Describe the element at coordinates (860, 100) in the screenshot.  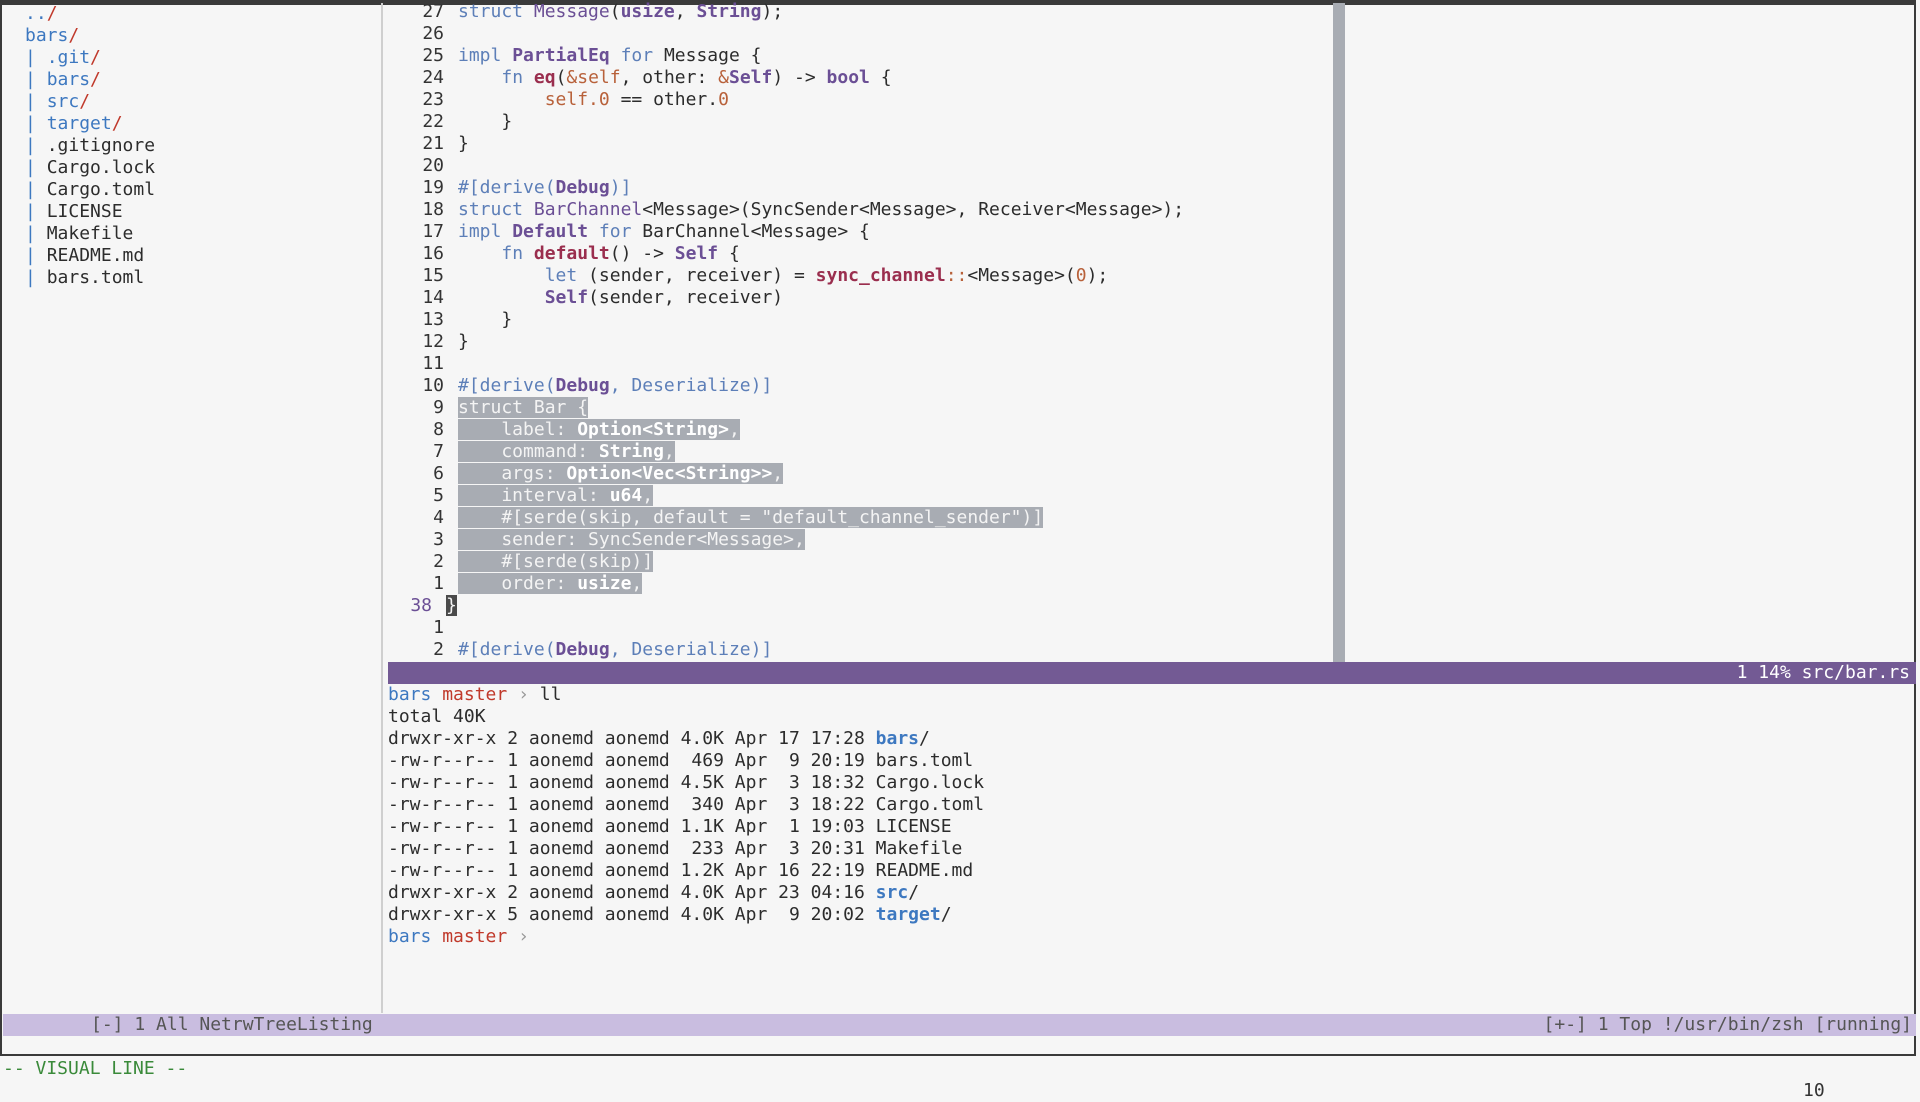
I see `code-line: 23 self.0 == other.0` at that location.